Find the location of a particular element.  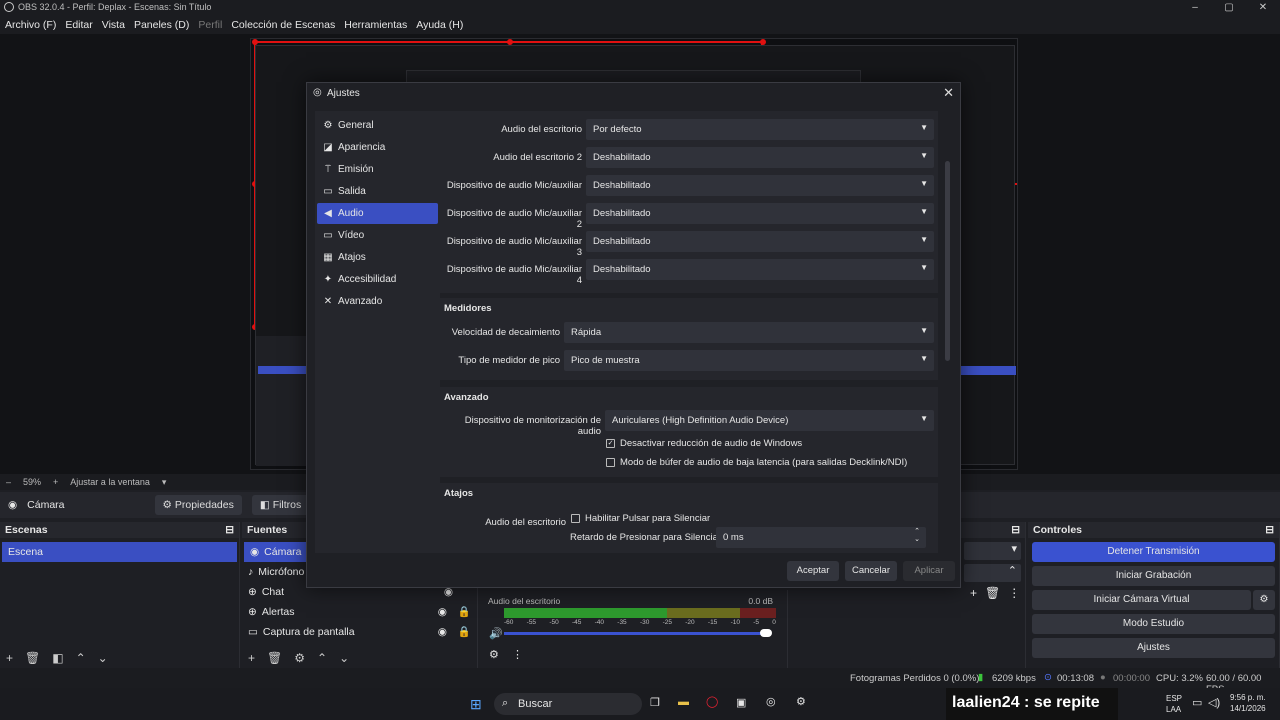

properties-button: ⚙ Propiedades is located at coordinates (198, 505).